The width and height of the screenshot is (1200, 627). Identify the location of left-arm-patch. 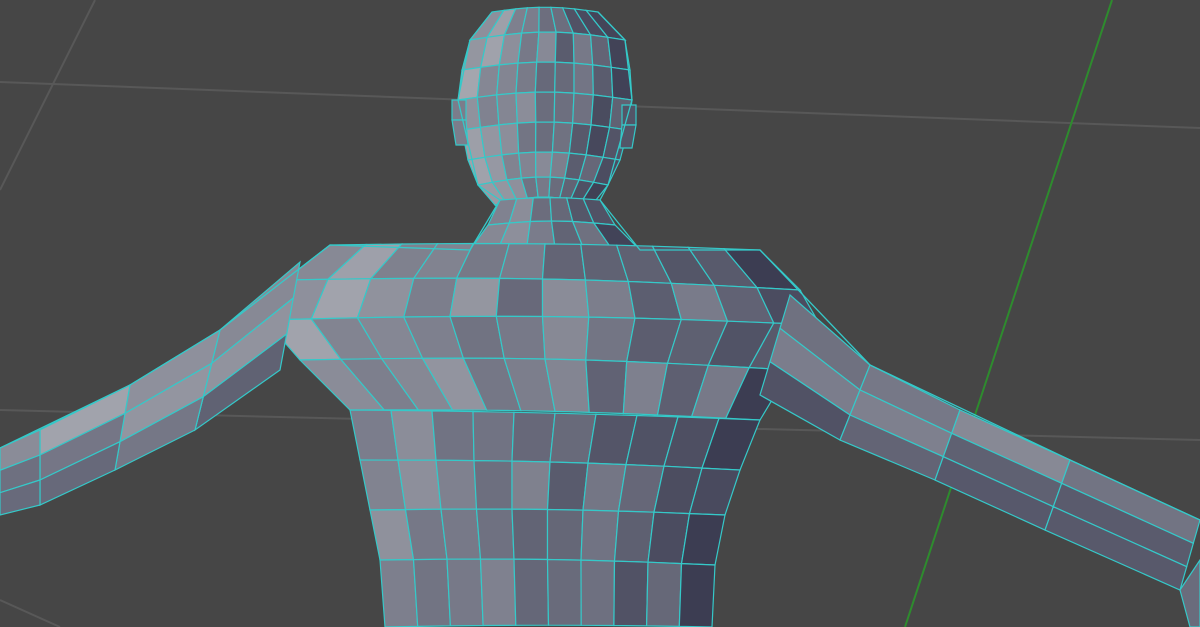
(150, 388).